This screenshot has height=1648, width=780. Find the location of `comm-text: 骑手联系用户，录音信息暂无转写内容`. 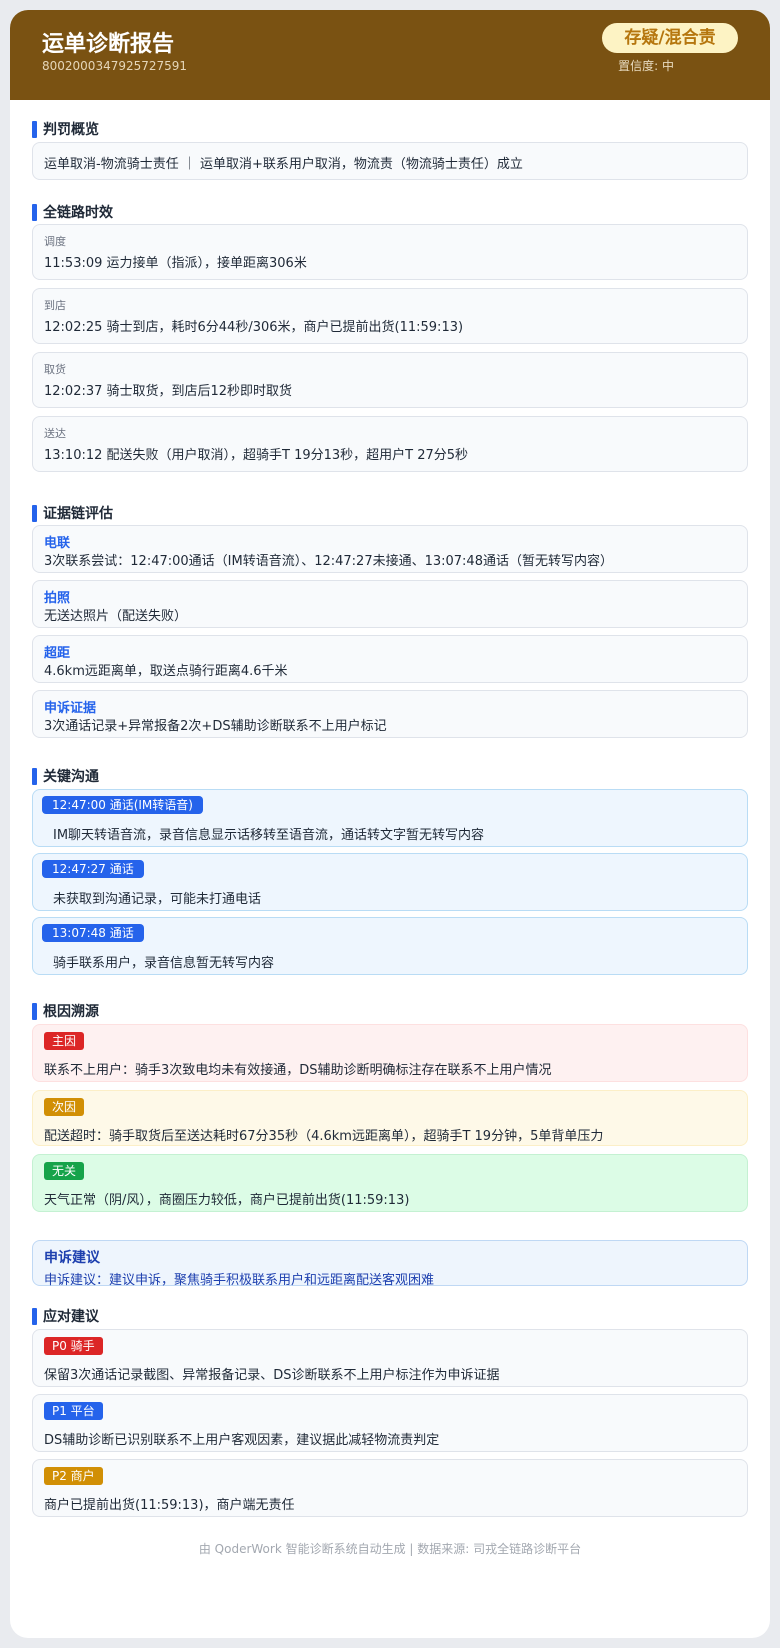

comm-text: 骑手联系用户，录音信息暂无转写内容 is located at coordinates (164, 963).